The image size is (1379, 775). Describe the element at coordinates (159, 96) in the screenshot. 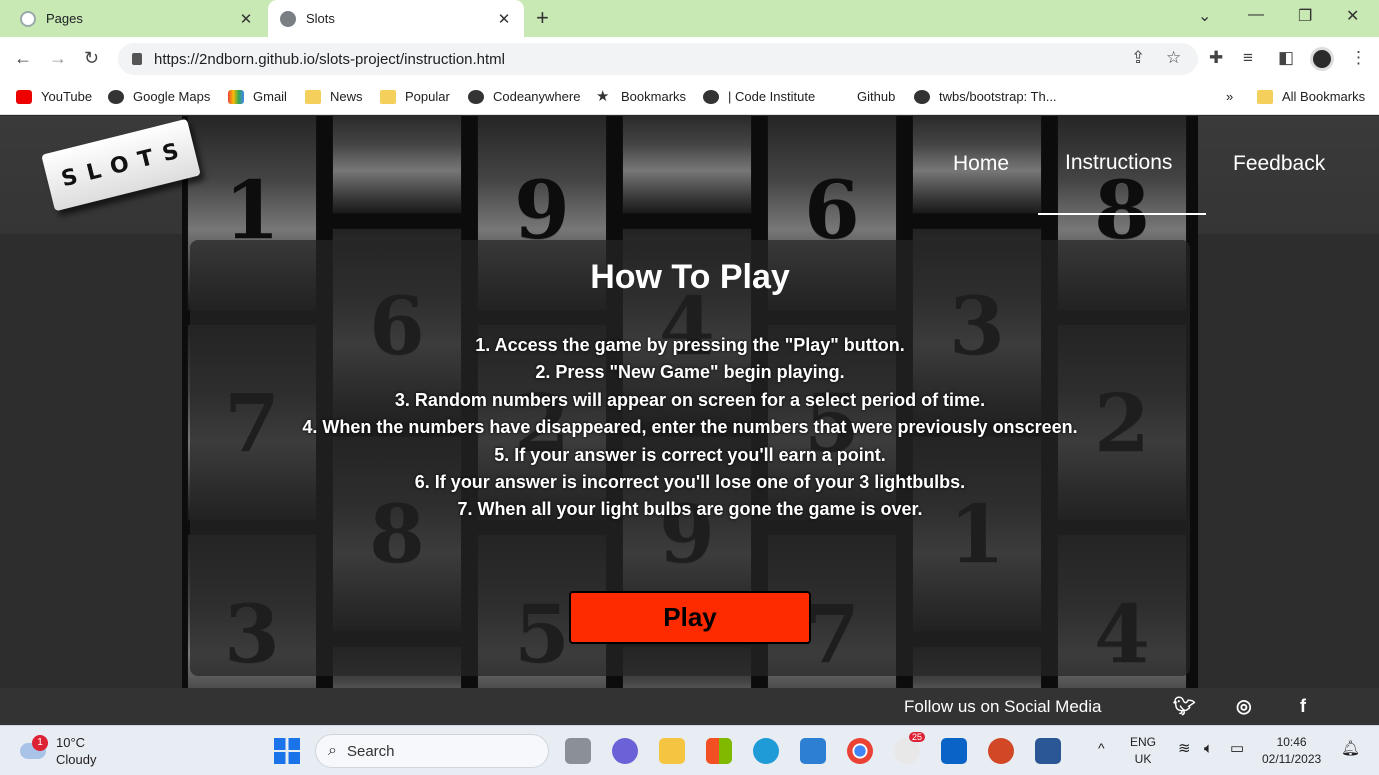

I see `bookmark-google-maps: Google Maps` at that location.